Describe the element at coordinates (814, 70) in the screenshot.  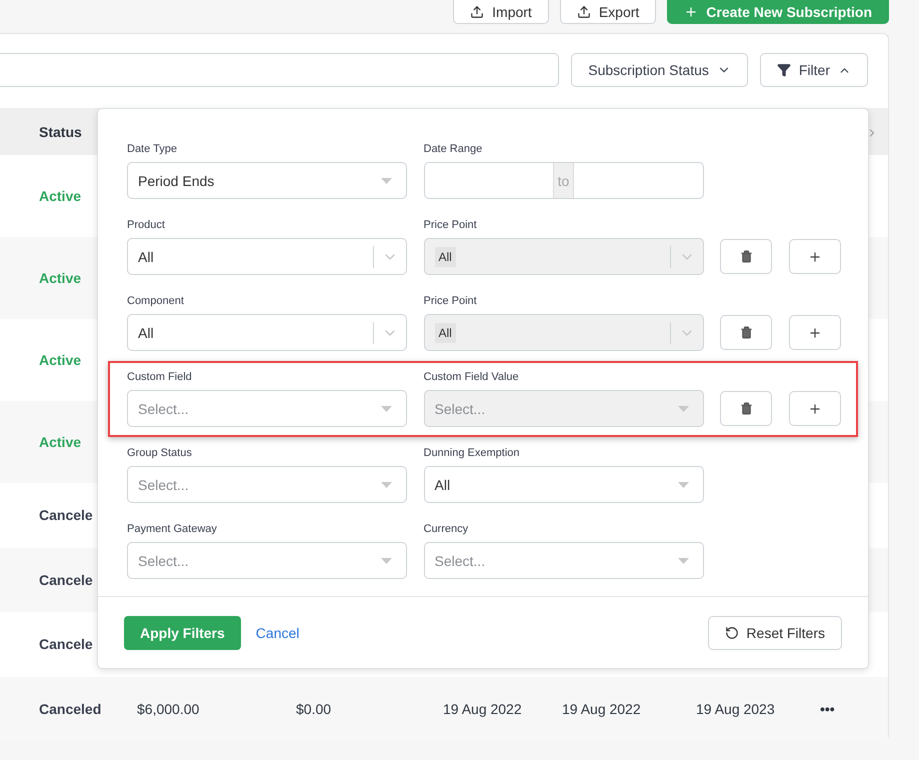
I see `filter-button: Filter` at that location.